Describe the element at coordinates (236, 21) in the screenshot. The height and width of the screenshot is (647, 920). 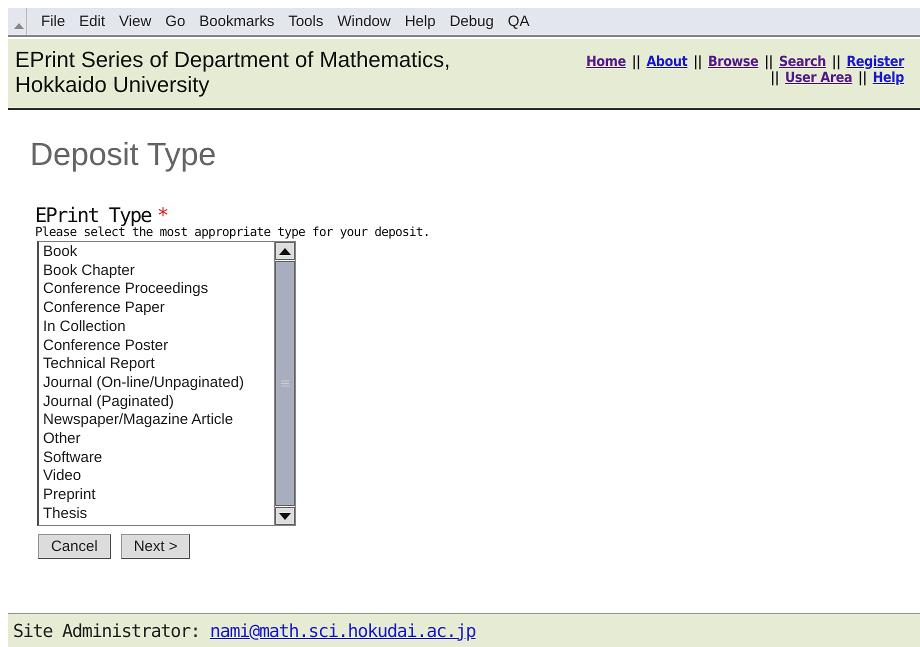
I see `menu-item: Bookmarks` at that location.